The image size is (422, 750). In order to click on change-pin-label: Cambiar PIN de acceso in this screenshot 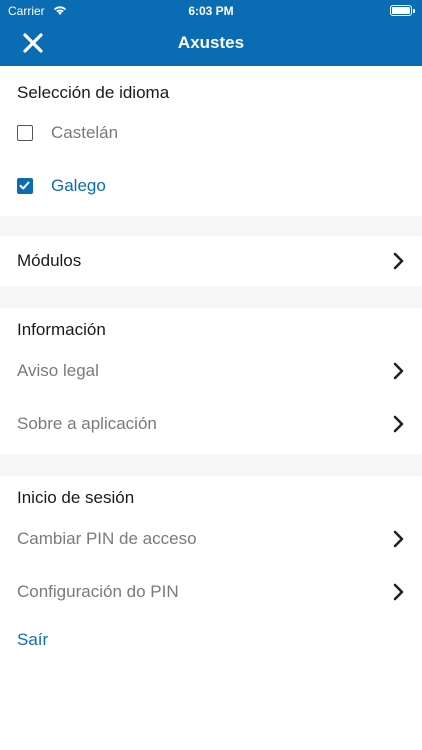, I will do `click(107, 538)`.